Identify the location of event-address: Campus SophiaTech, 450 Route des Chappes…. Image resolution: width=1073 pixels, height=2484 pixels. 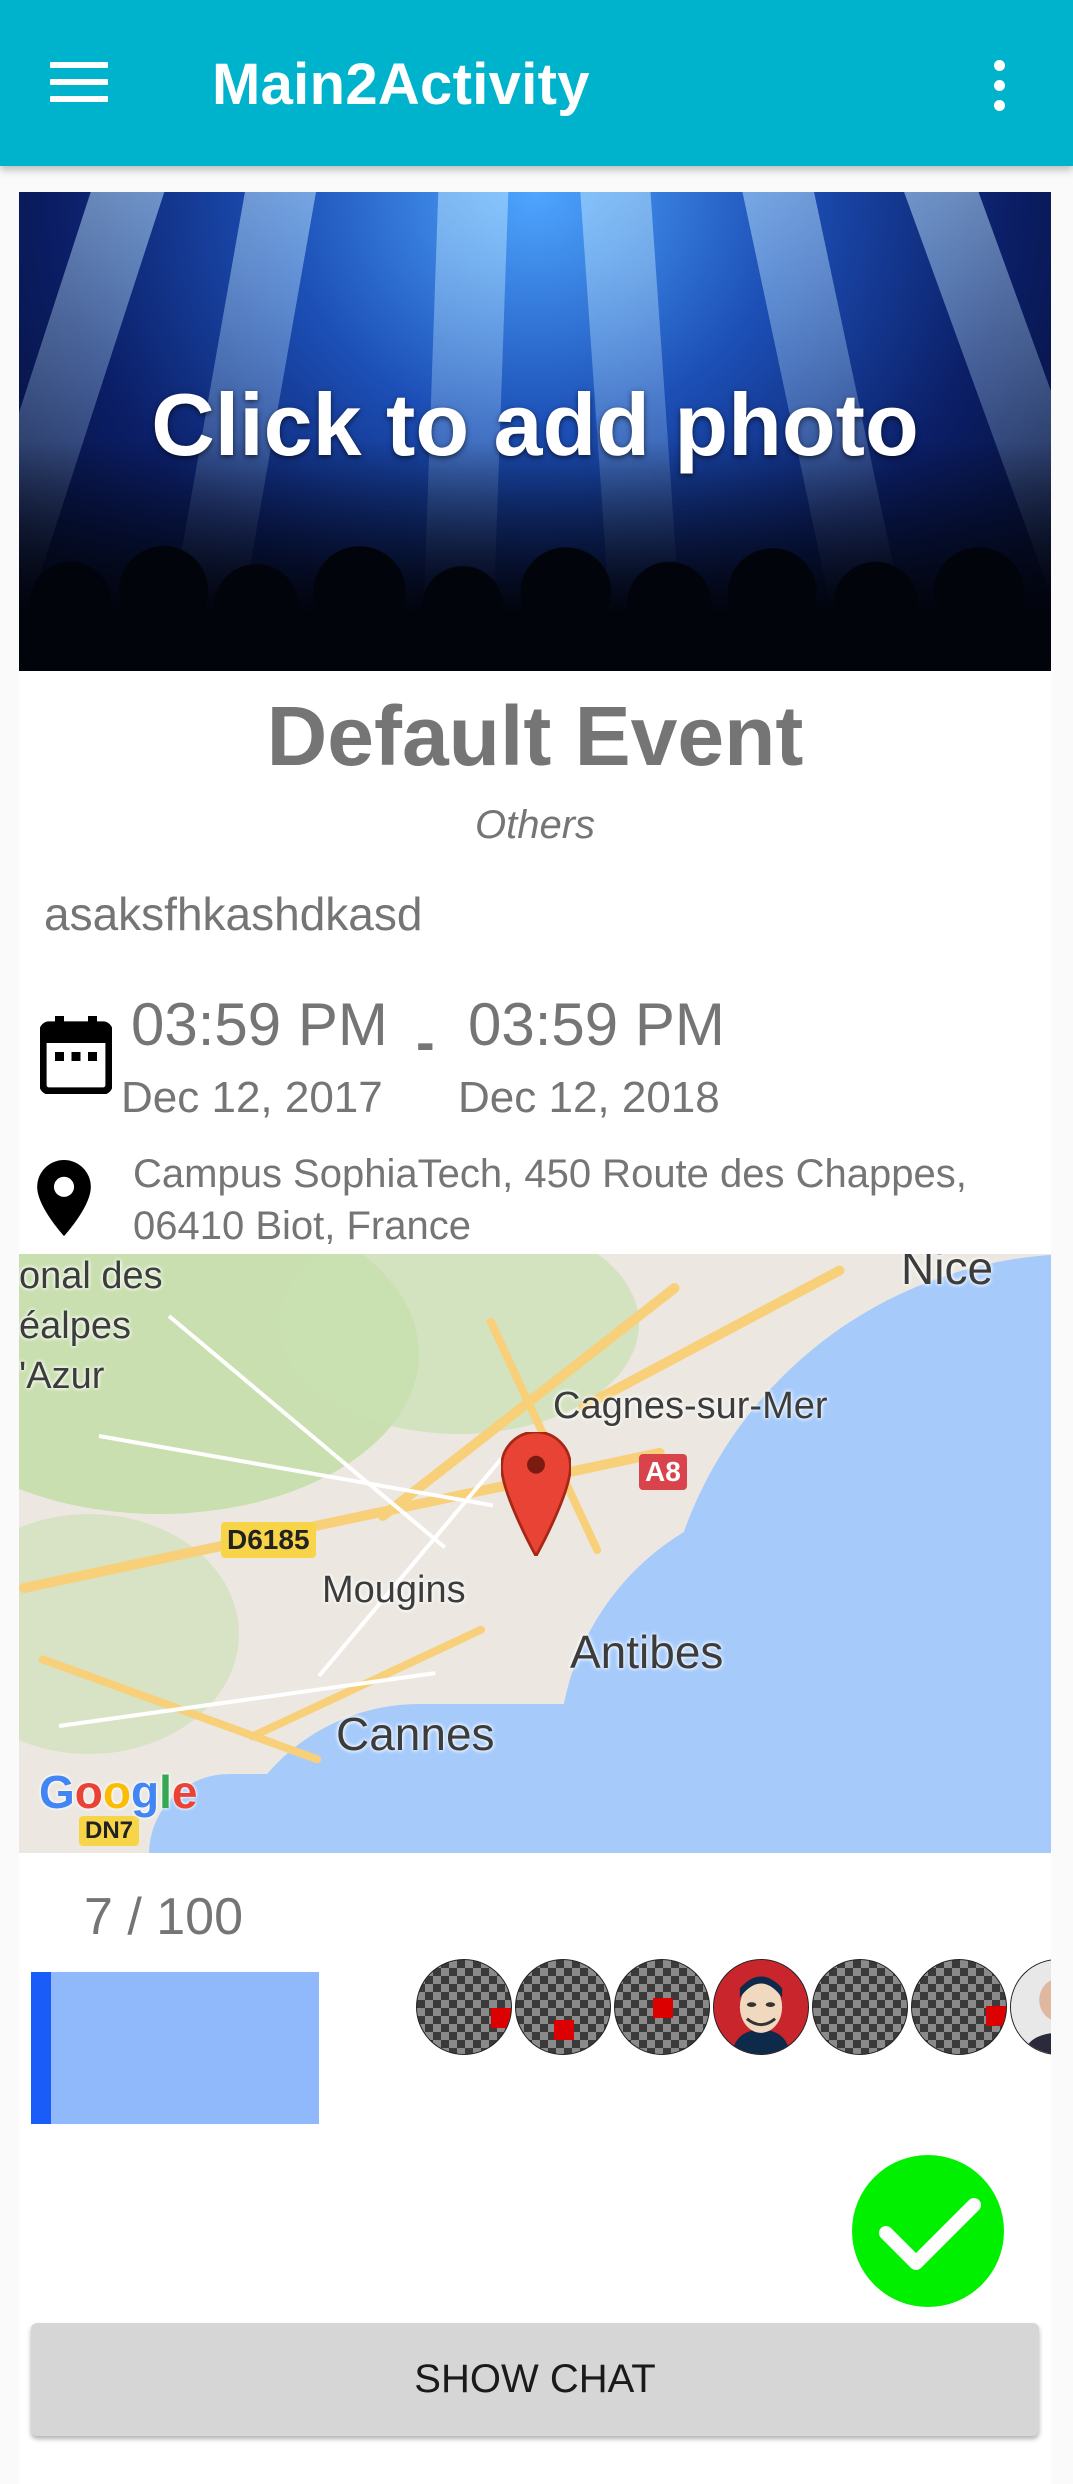
(550, 1200).